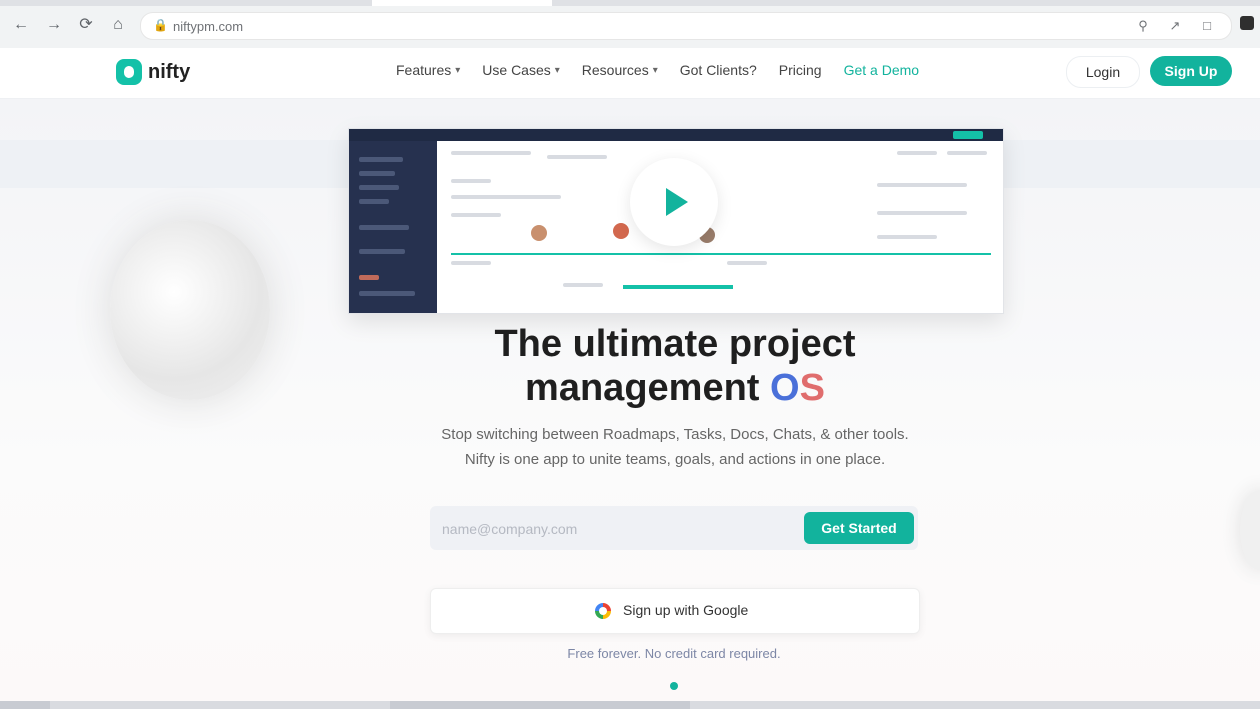 The image size is (1260, 709). What do you see at coordinates (190, 310) in the screenshot?
I see `decorative-orb` at bounding box center [190, 310].